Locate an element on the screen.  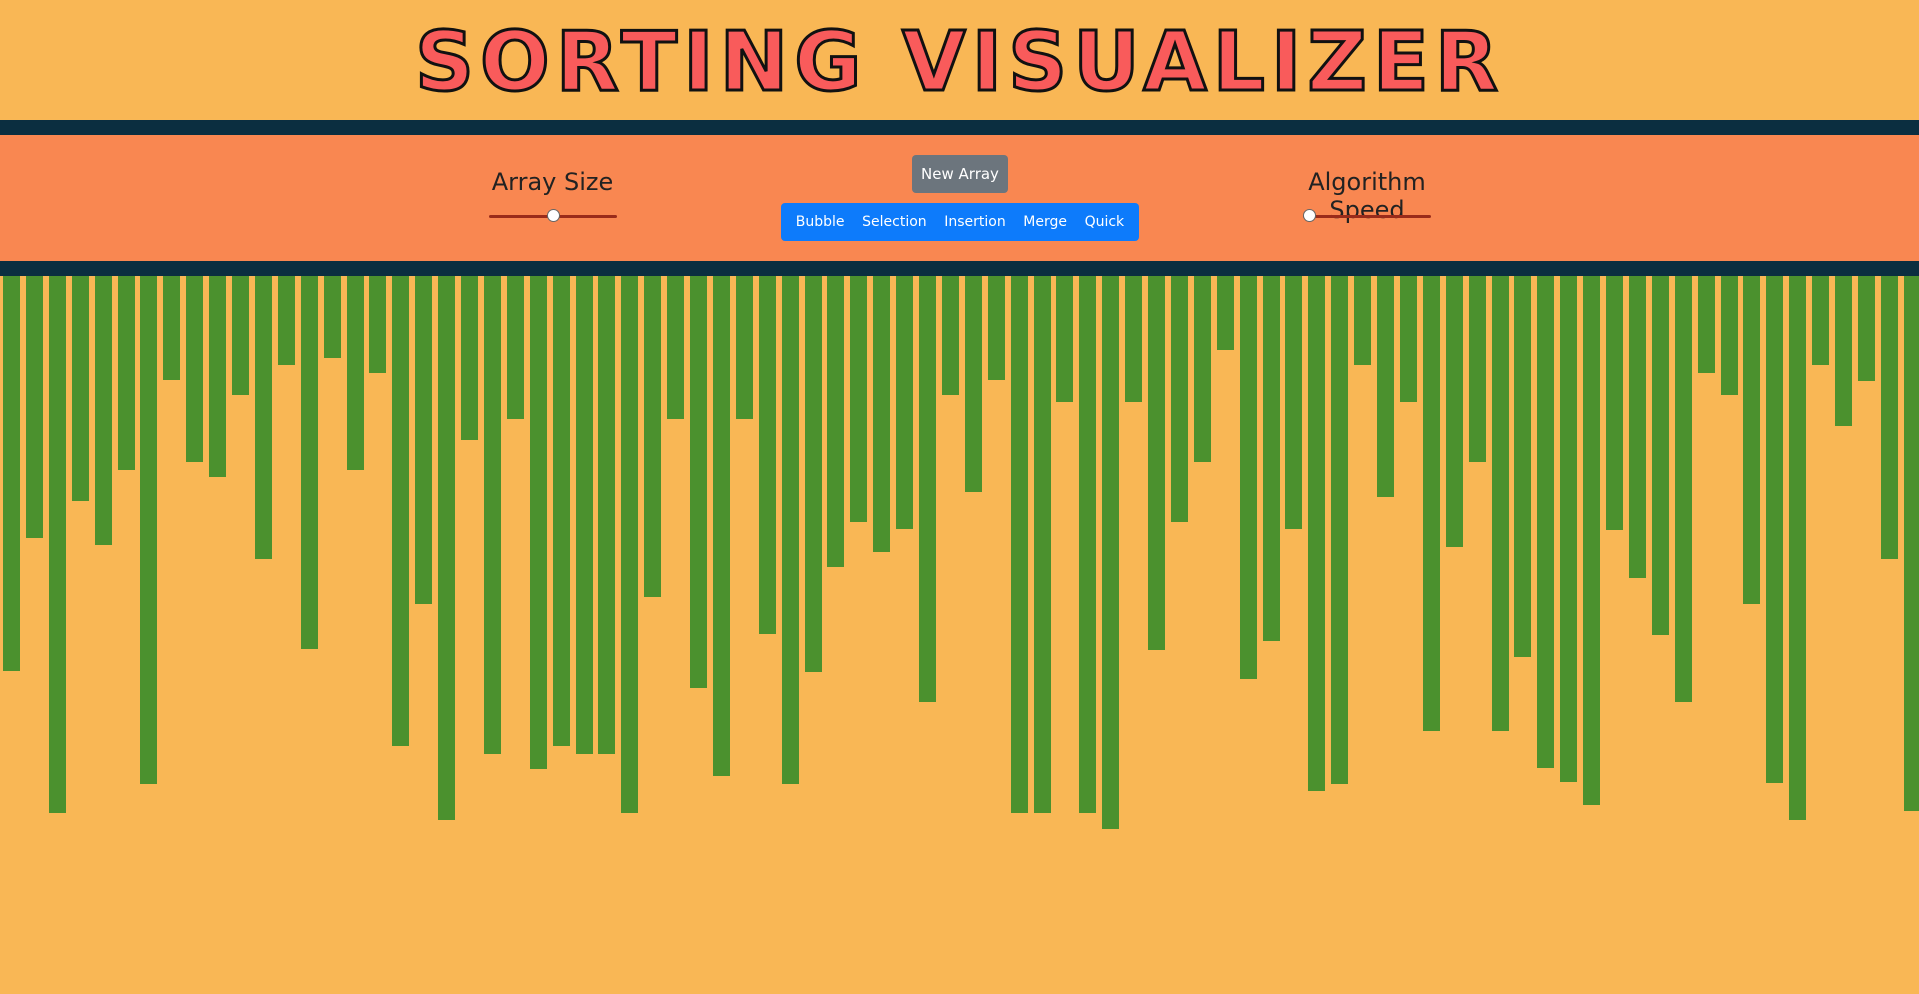
array-size-slider is located at coordinates (553, 215).